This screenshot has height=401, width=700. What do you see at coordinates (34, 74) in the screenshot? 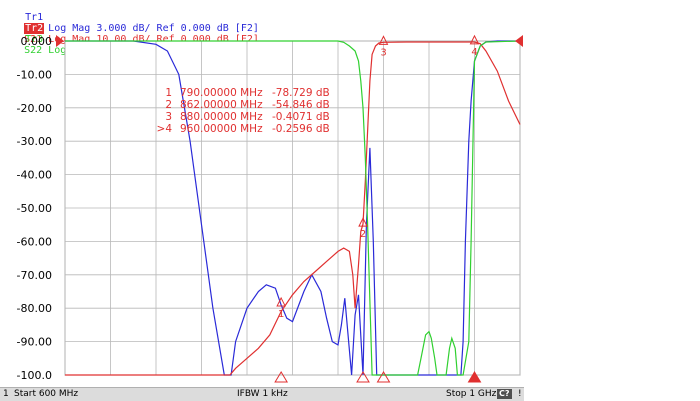
I see `y-axis-tick-label: -10.00` at bounding box center [34, 74].